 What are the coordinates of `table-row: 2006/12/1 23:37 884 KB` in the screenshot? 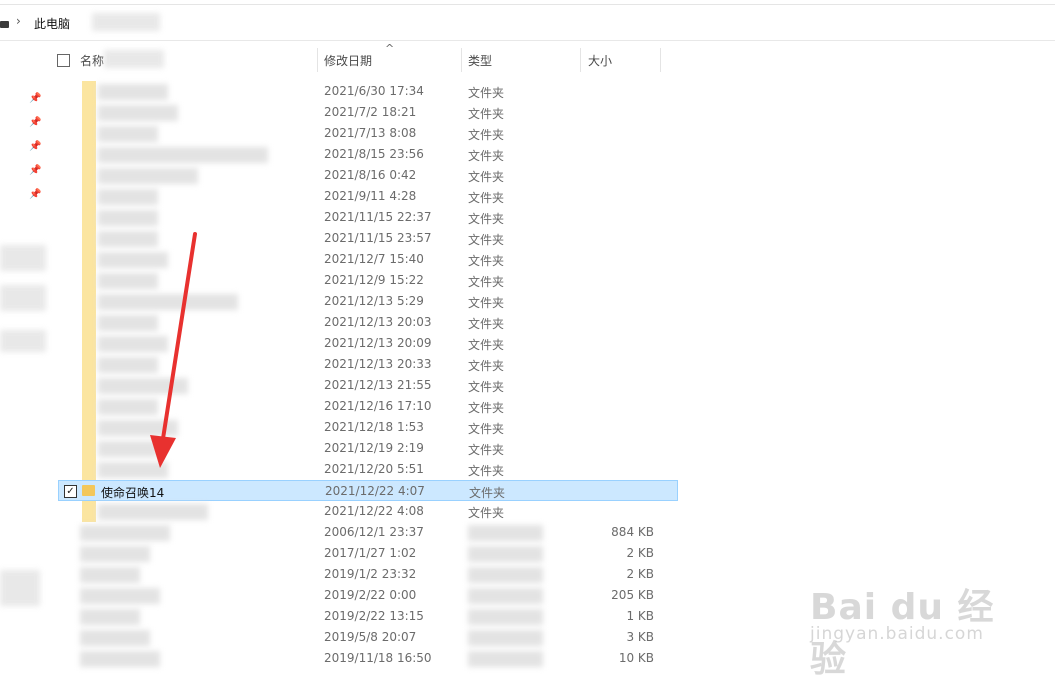 It's located at (368, 532).